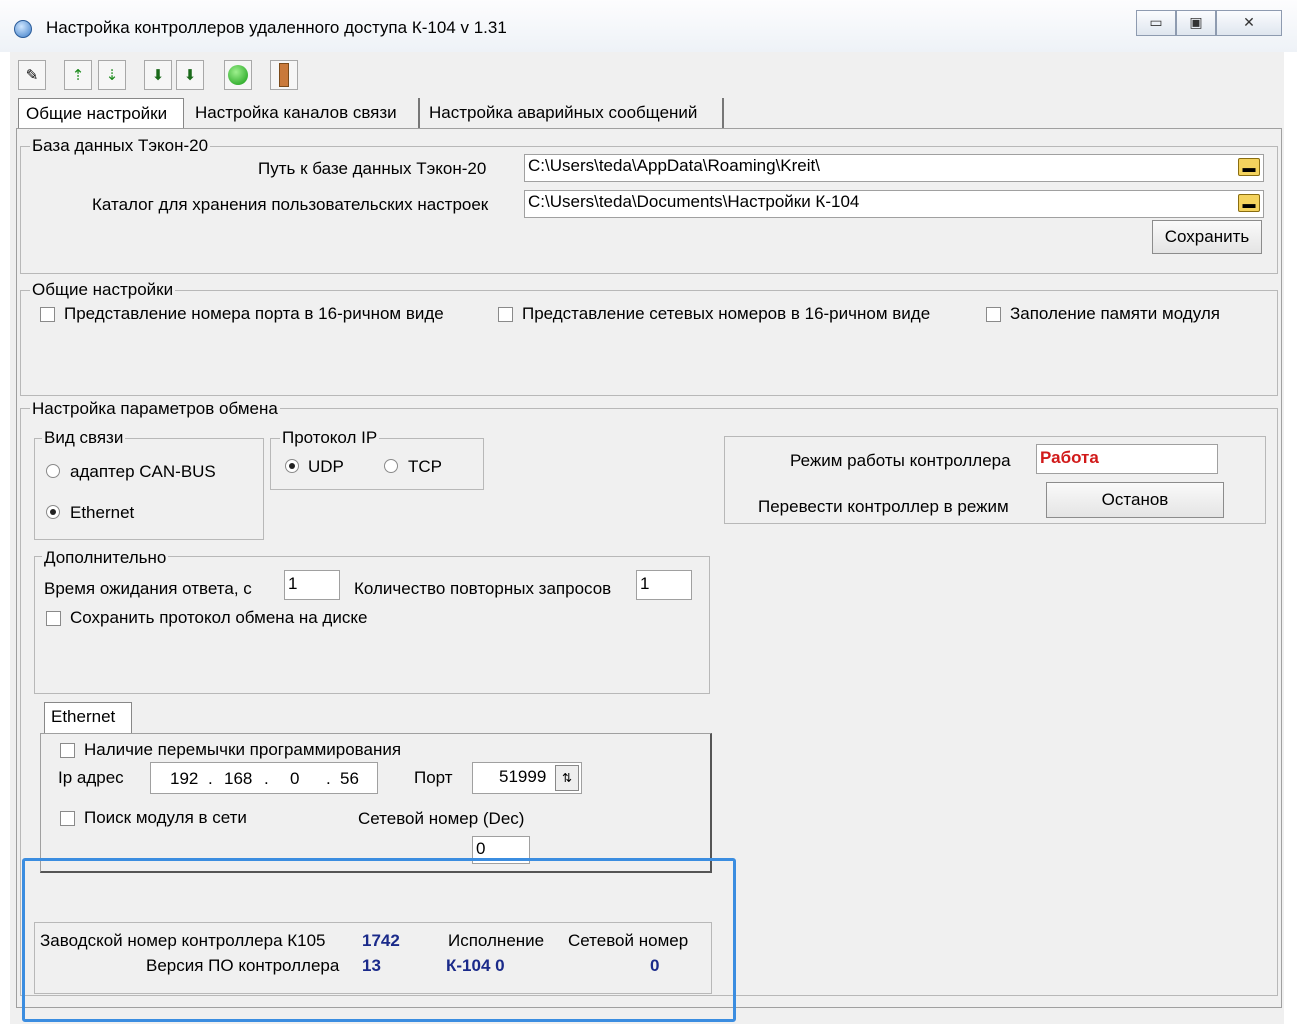 Image resolution: width=1297 pixels, height=1030 pixels. Describe the element at coordinates (304, 113) in the screenshot. I see `tab-channels: Настройка каналов связи` at that location.